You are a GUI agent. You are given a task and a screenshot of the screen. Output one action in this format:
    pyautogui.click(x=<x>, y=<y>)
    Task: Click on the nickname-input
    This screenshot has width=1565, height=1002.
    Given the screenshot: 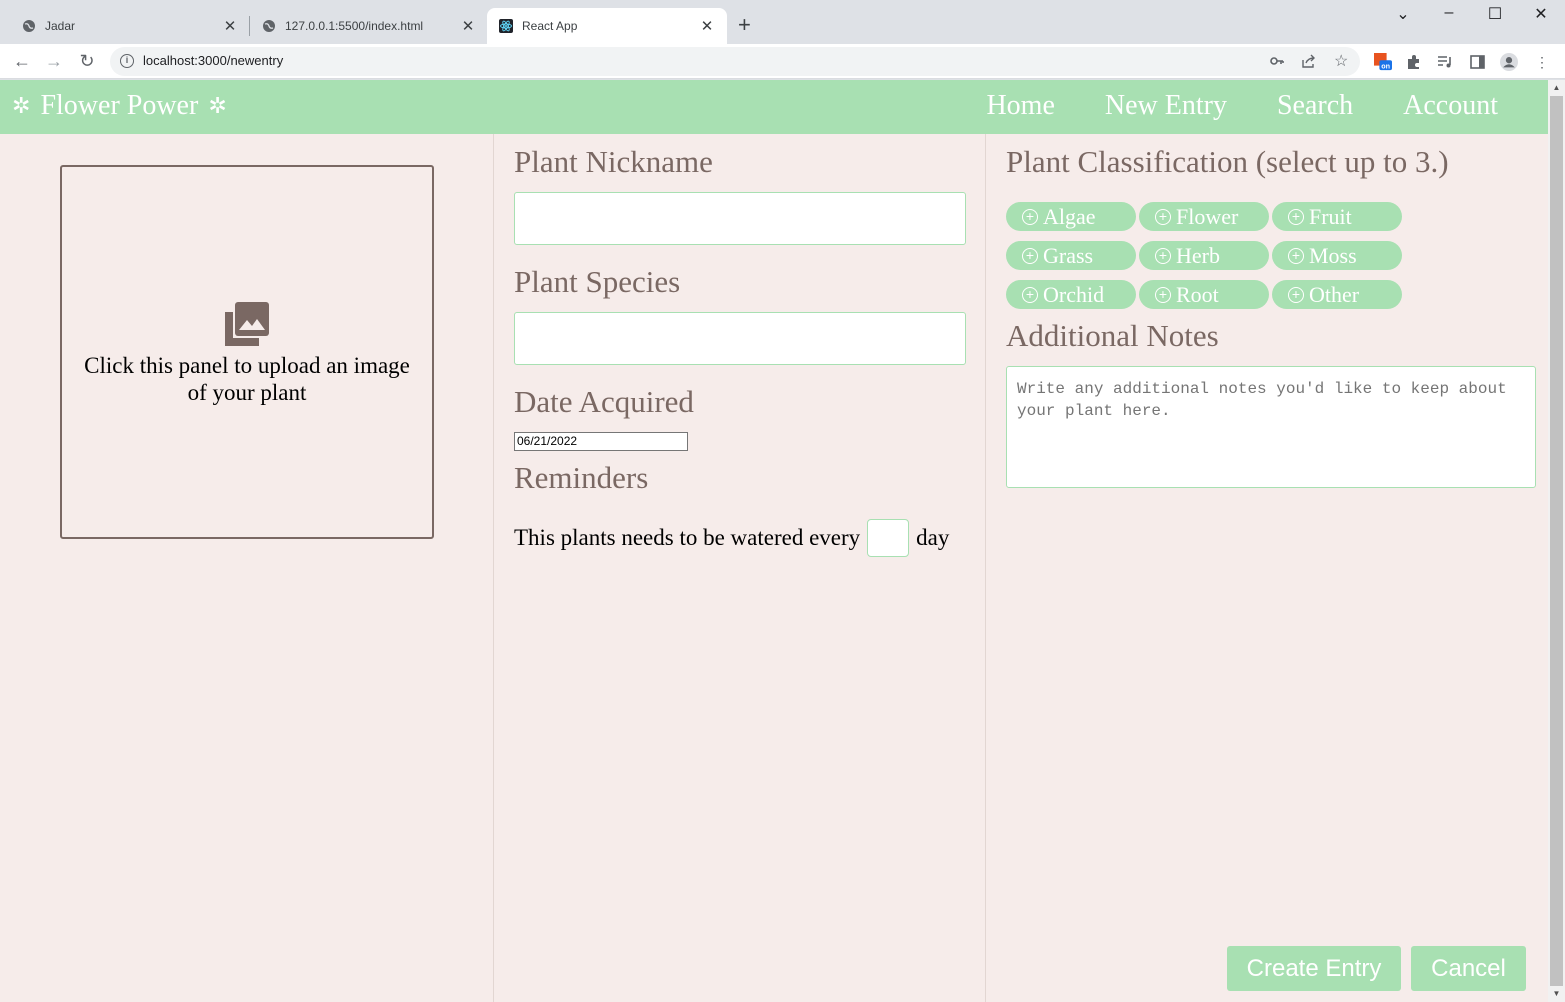 What is the action you would take?
    pyautogui.click(x=740, y=218)
    